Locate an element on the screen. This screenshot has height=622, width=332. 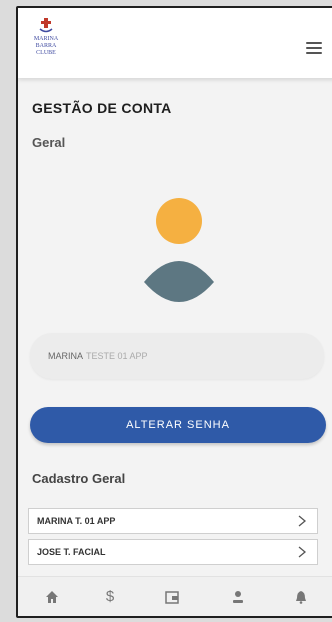
logo-text-line2: BARRA CLUBE is located at coordinates (46, 49).